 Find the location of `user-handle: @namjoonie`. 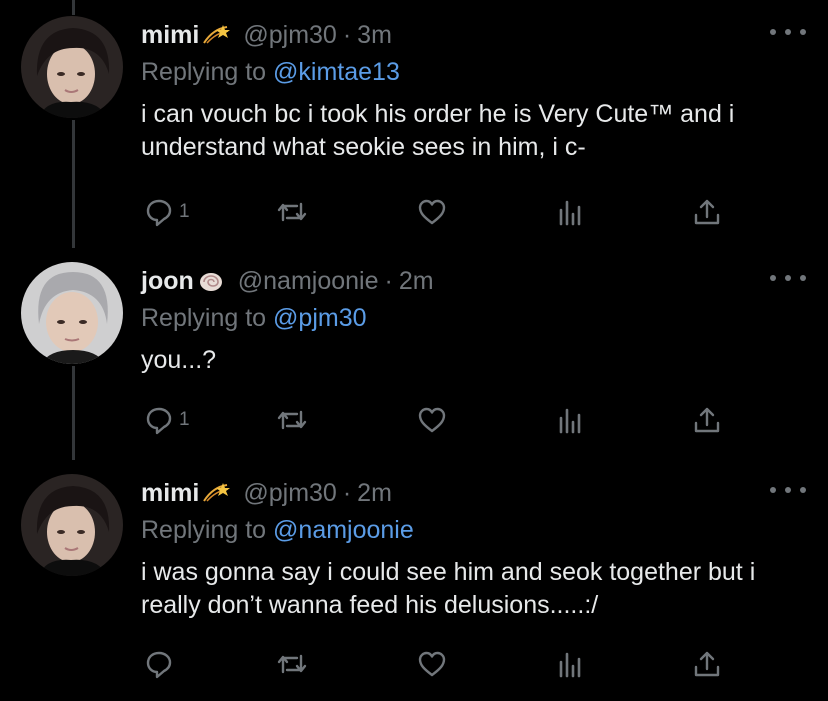

user-handle: @namjoonie is located at coordinates (308, 281).